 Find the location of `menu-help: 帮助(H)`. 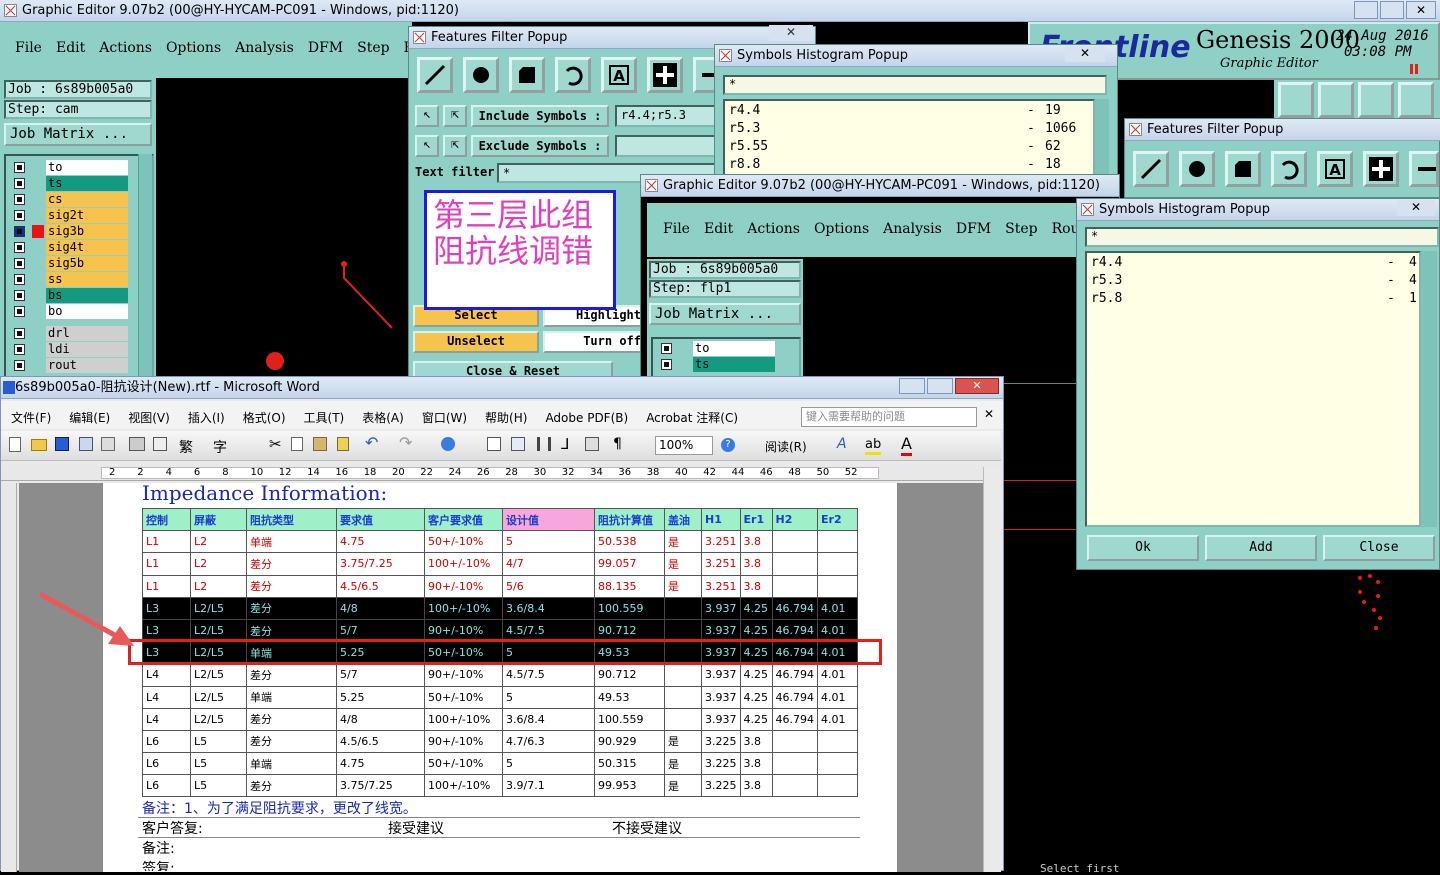

menu-help: 帮助(H) is located at coordinates (506, 418).